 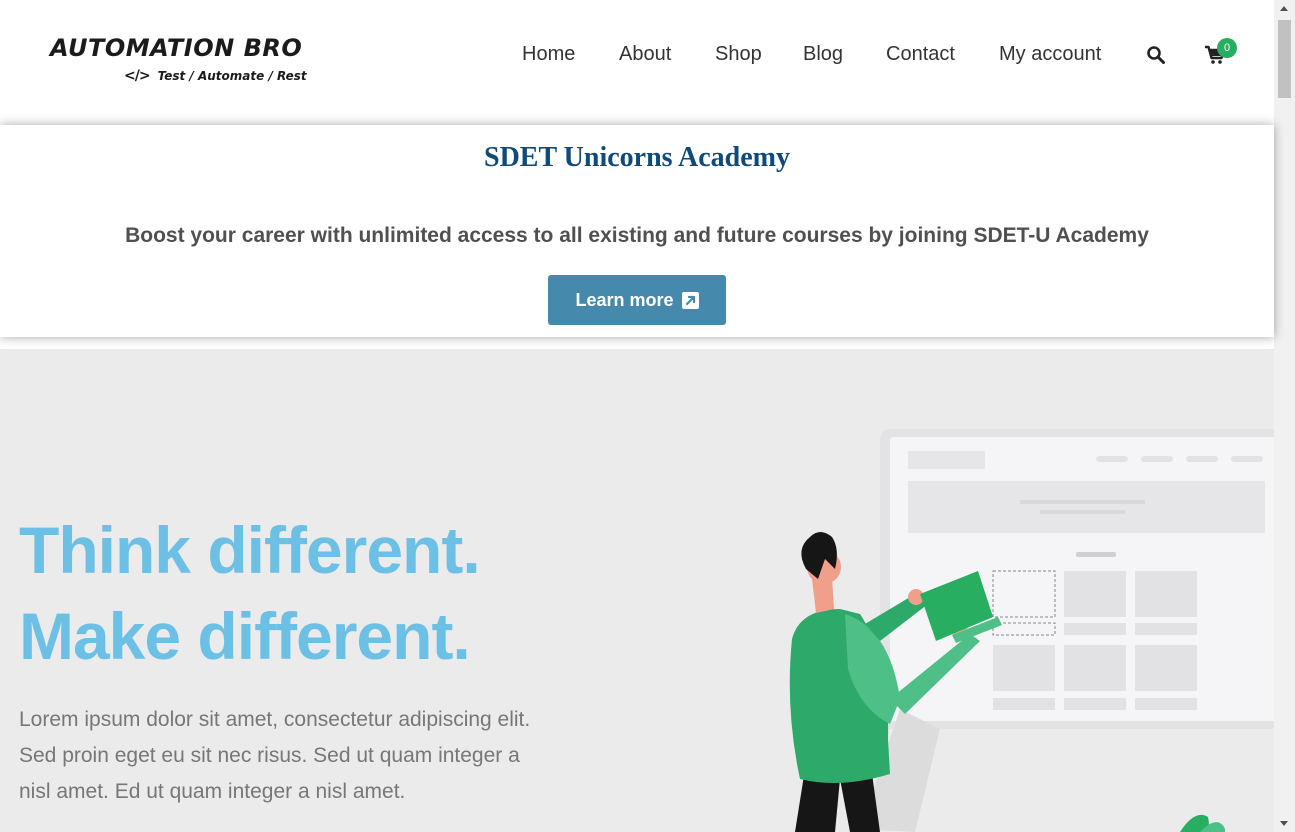 I want to click on scroll-down-arrow-icon, so click(x=1284, y=823).